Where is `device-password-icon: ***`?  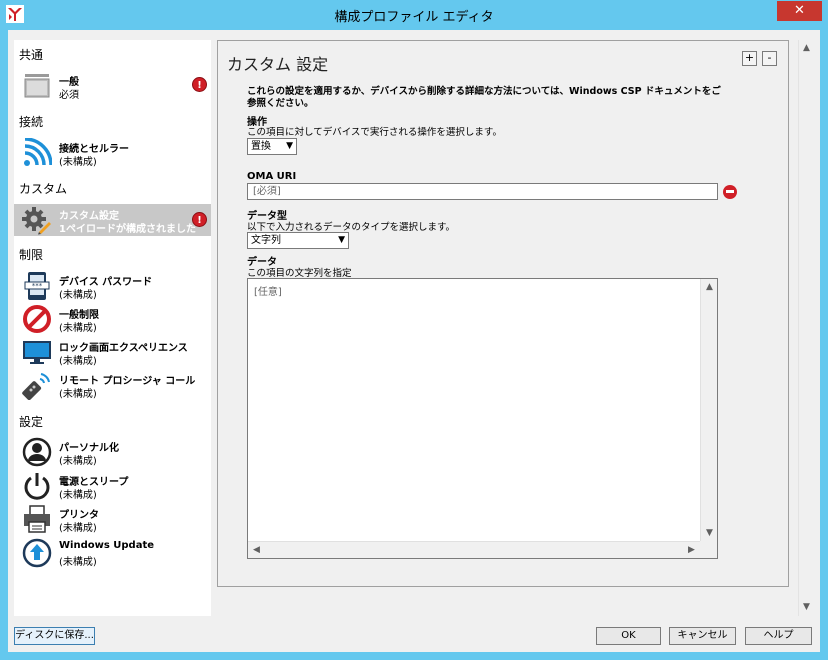
device-password-icon: *** is located at coordinates (37, 286).